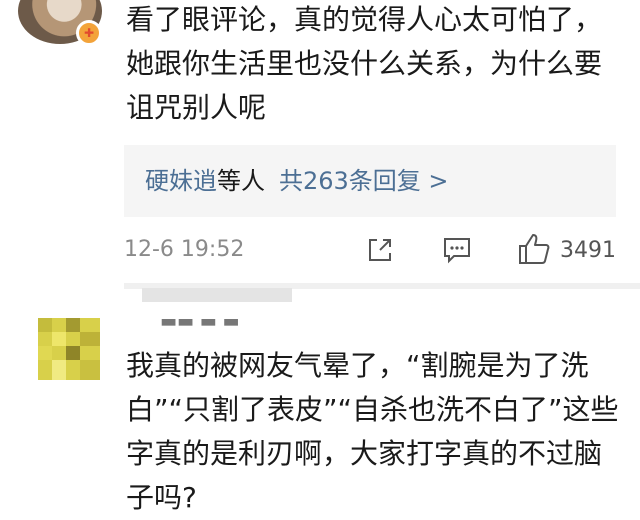 This screenshot has height=520, width=640. I want to click on replies-middle-text: 等人, so click(241, 181).